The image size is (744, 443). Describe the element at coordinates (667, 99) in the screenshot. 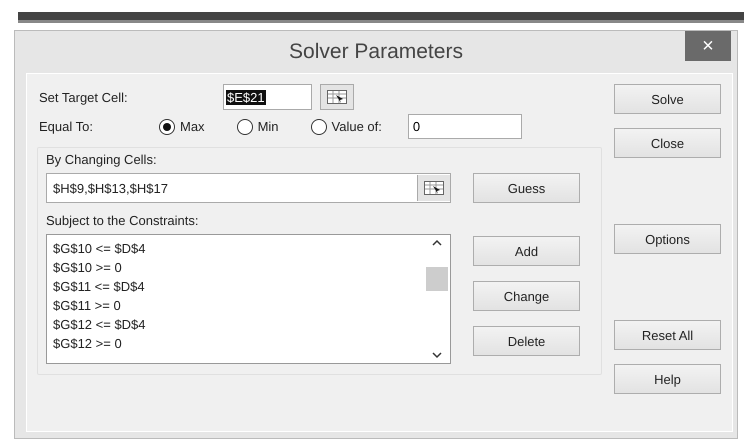

I see `dialog-button: Solve` at that location.